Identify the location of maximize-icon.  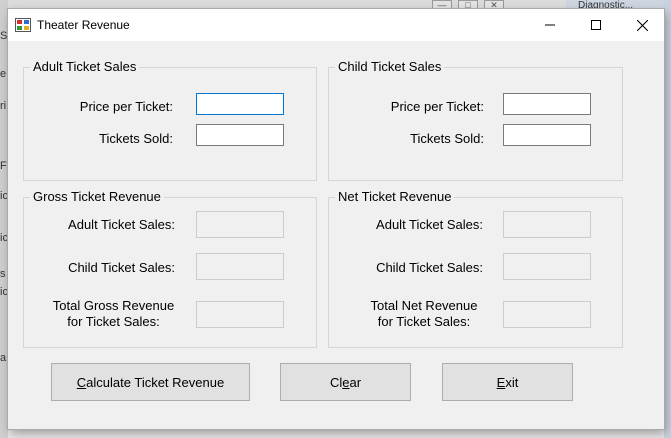
(596, 25).